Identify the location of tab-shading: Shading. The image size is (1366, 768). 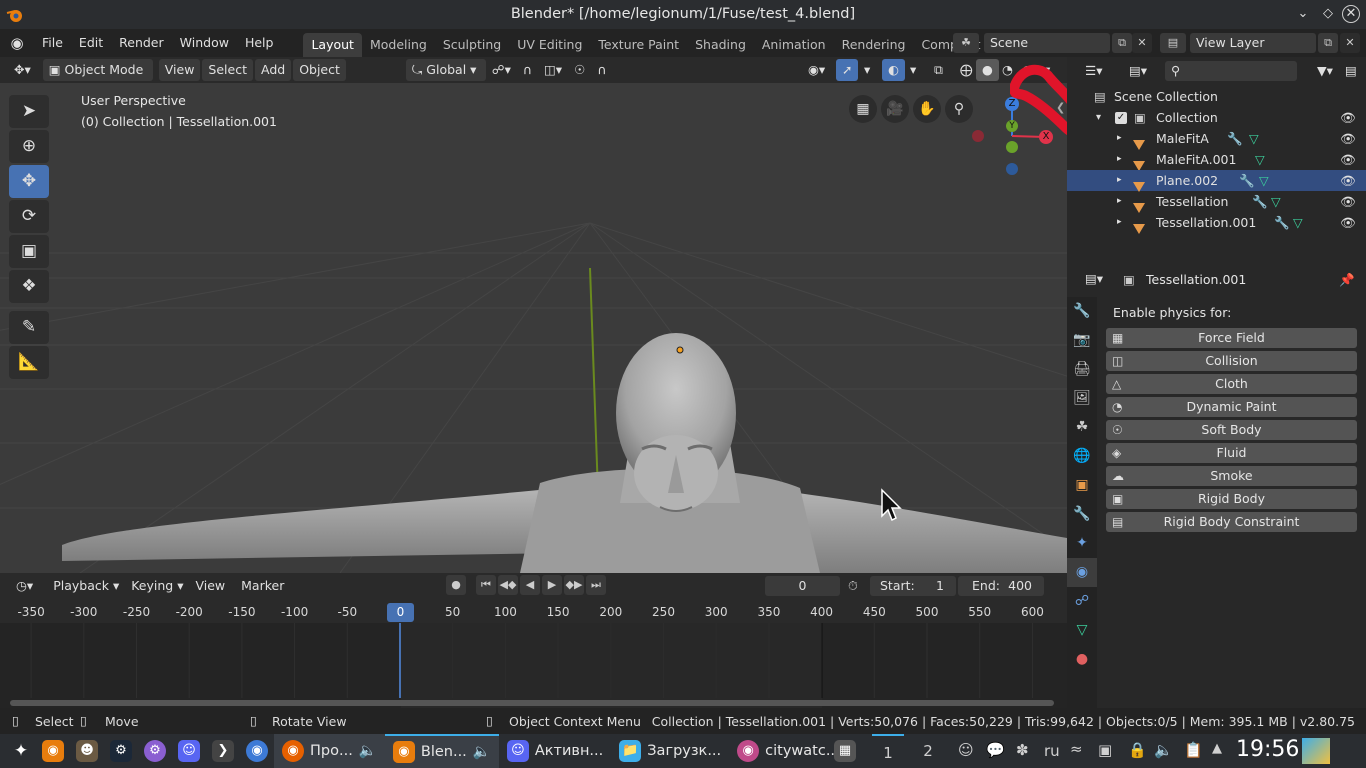
(720, 45).